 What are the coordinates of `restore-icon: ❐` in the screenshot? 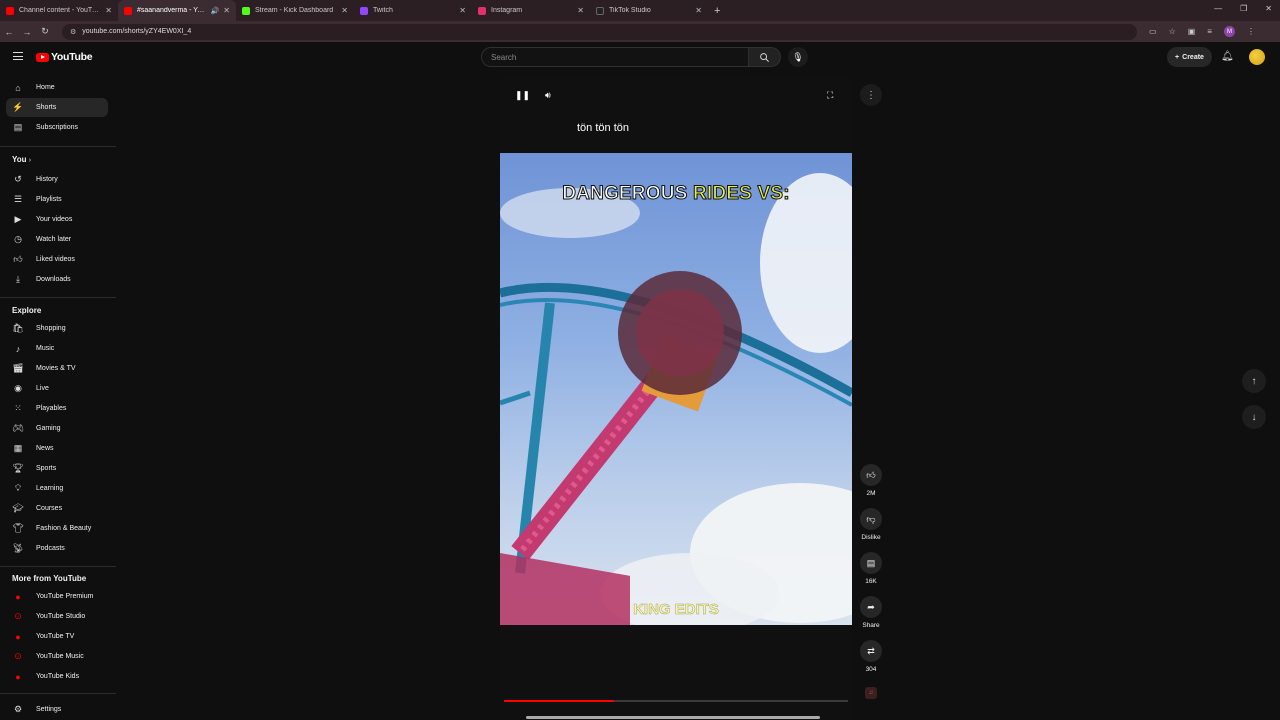 It's located at (1243, 8).